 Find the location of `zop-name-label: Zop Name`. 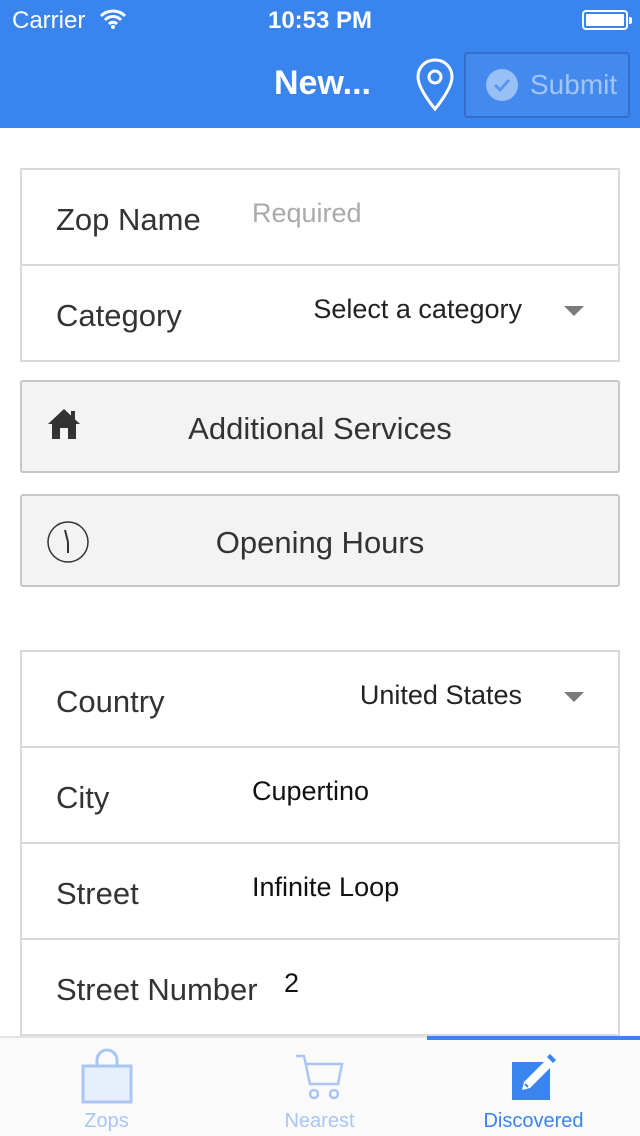

zop-name-label: Zop Name is located at coordinates (128, 219).